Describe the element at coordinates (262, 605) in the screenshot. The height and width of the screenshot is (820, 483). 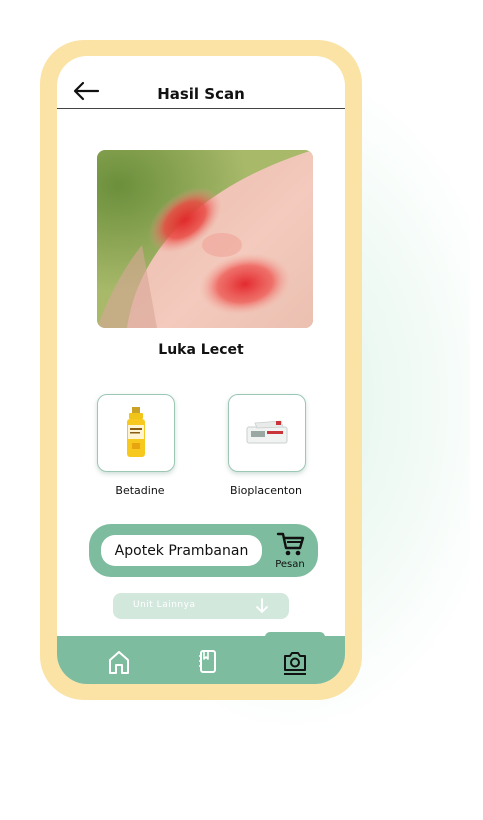
I see `arrow-down-icon` at that location.